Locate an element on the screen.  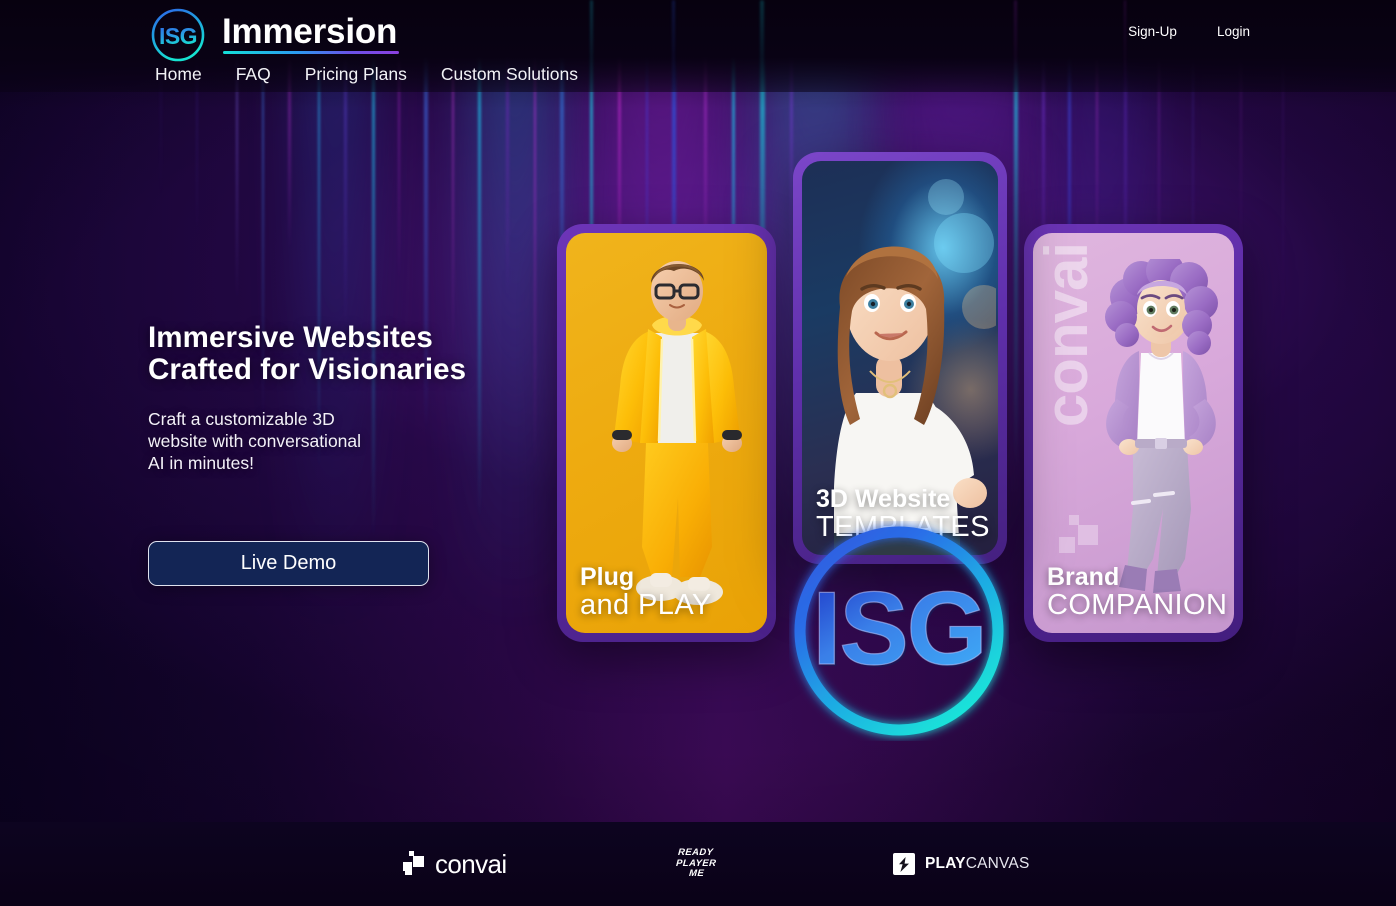
partner-logo-ready-player-me: READY PLAYER ME is located at coordinates (696, 863).